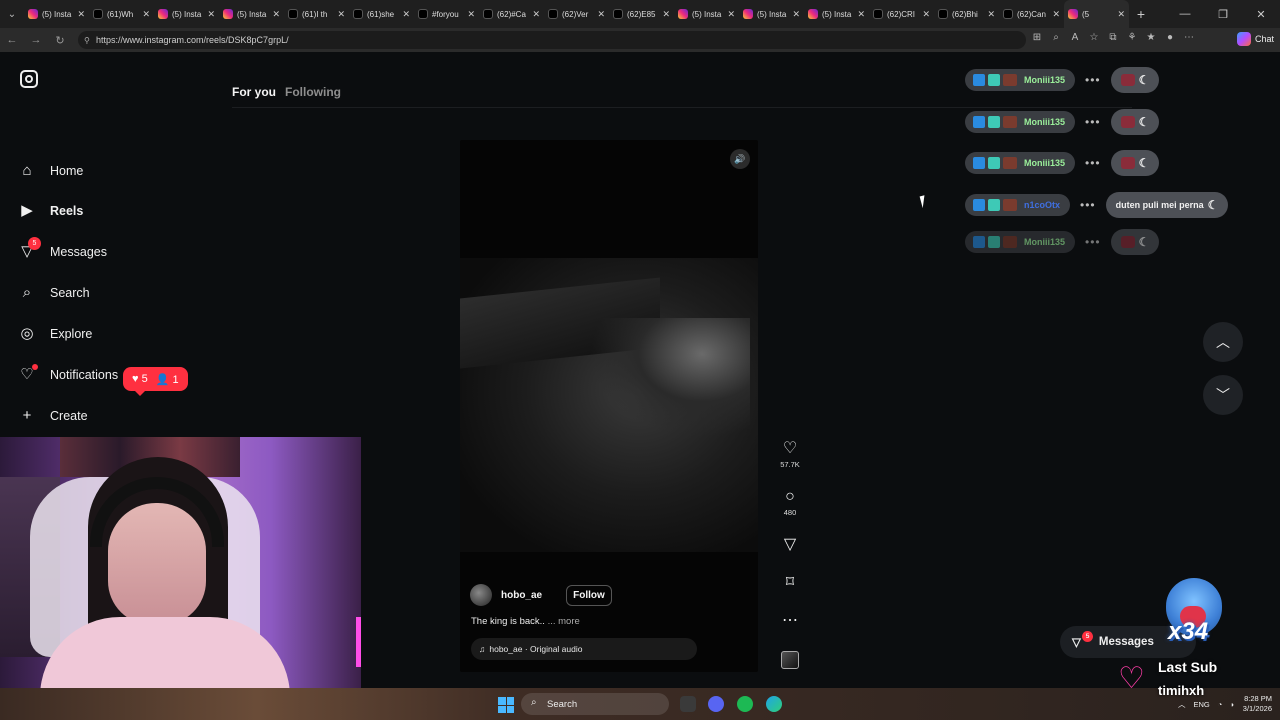 This screenshot has height=720, width=1280. I want to click on browser-tab: (61)she ✕, so click(381, 14).